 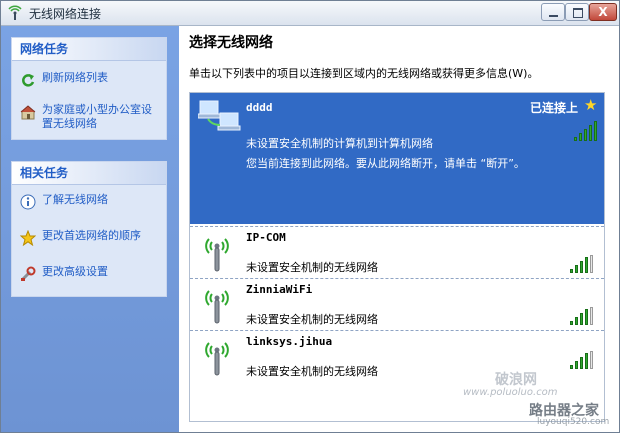 I want to click on minimize-button, so click(x=553, y=12).